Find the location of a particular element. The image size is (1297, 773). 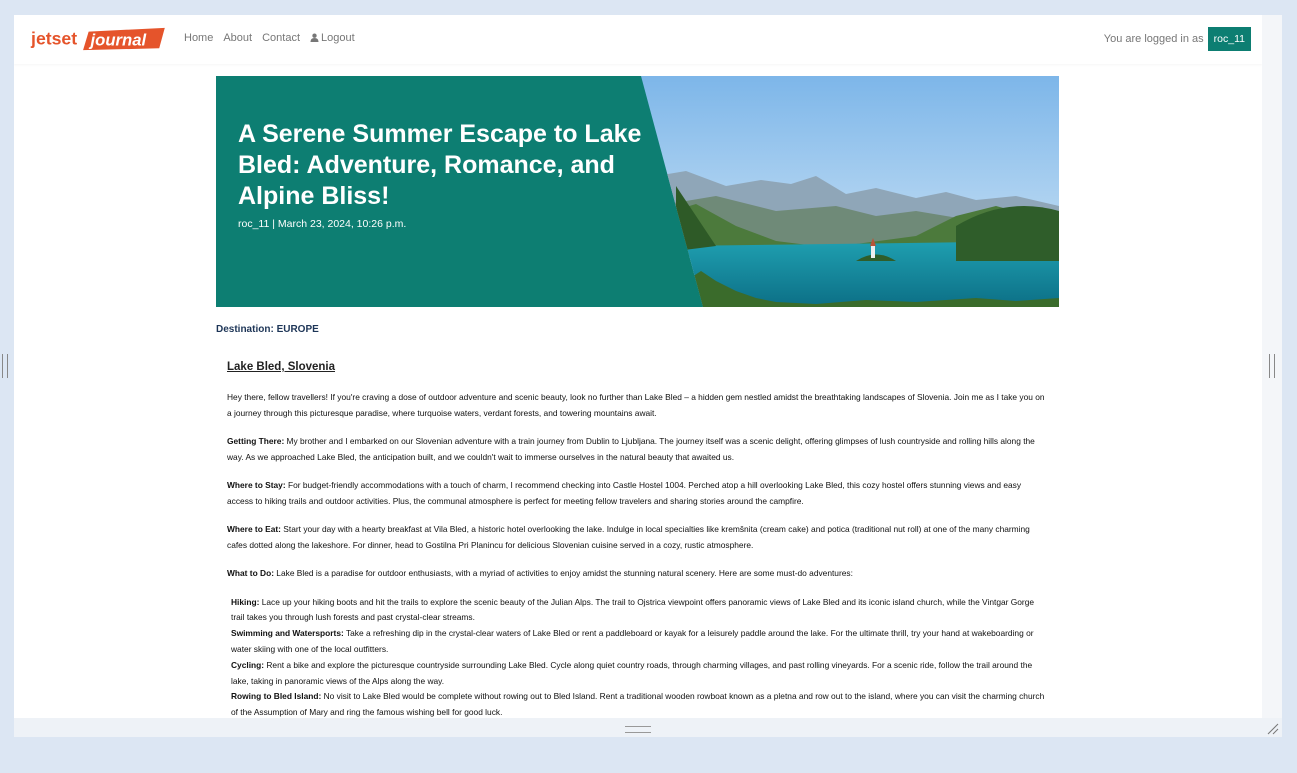

nav-about-link: About is located at coordinates (237, 38).